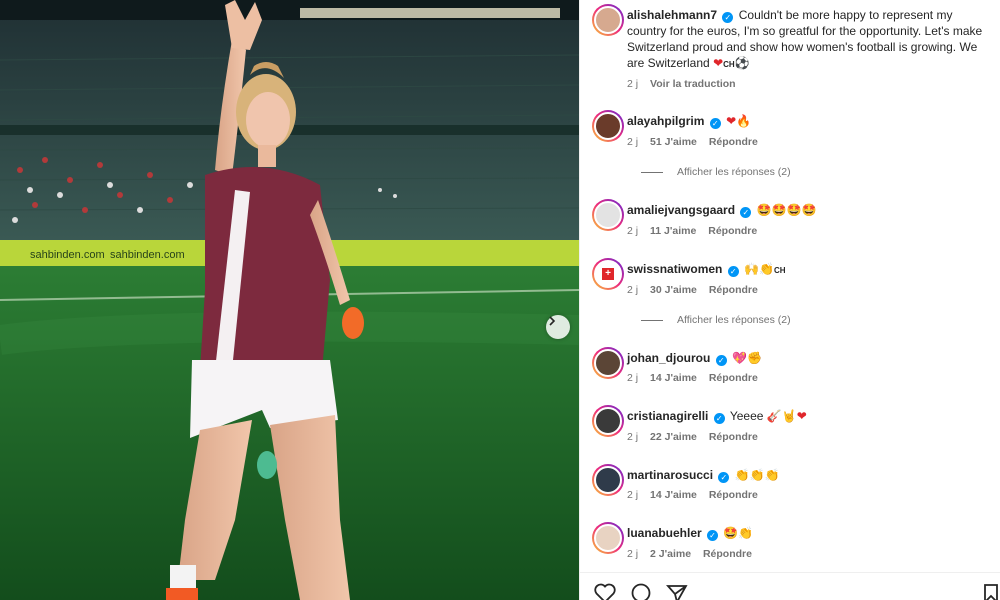  I want to click on comment-username: swissnatiwomen, so click(674, 269).